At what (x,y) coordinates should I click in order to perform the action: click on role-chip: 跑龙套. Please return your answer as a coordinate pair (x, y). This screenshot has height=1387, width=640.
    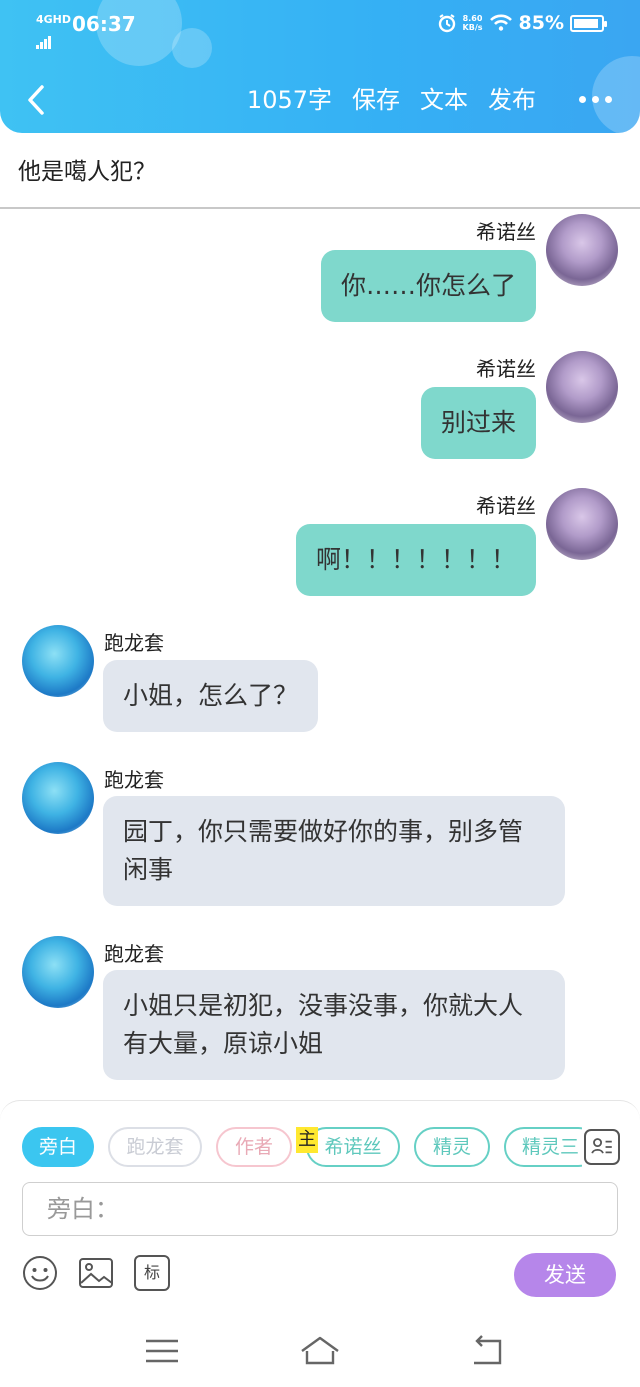
    Looking at the image, I should click on (155, 1147).